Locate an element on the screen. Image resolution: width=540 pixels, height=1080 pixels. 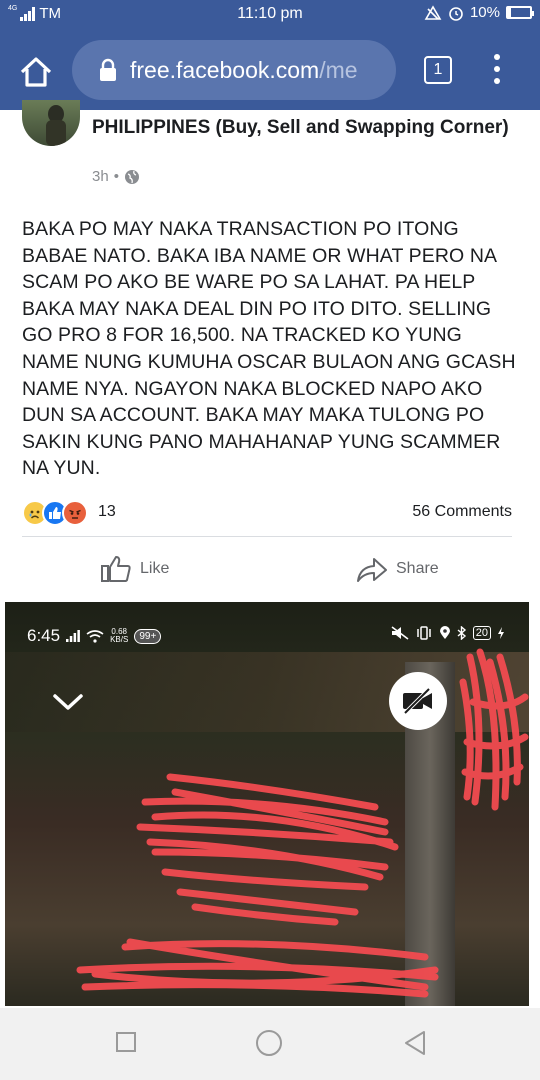
home-icon is located at coordinates (36, 72).